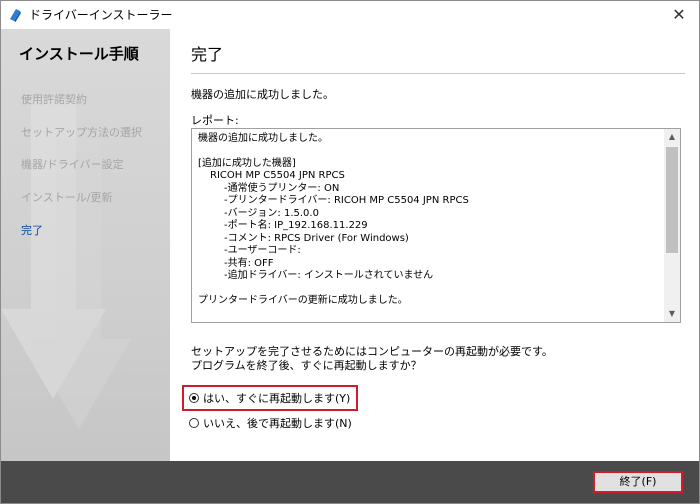  I want to click on report-device-name: RICOH MP C5504 JPN RPCS, so click(277, 175).